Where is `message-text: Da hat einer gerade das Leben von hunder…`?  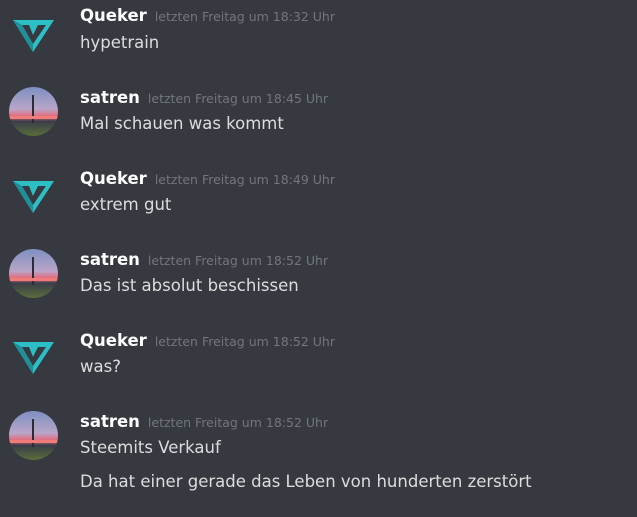 message-text: Da hat einer gerade das Leben von hunder… is located at coordinates (306, 481).